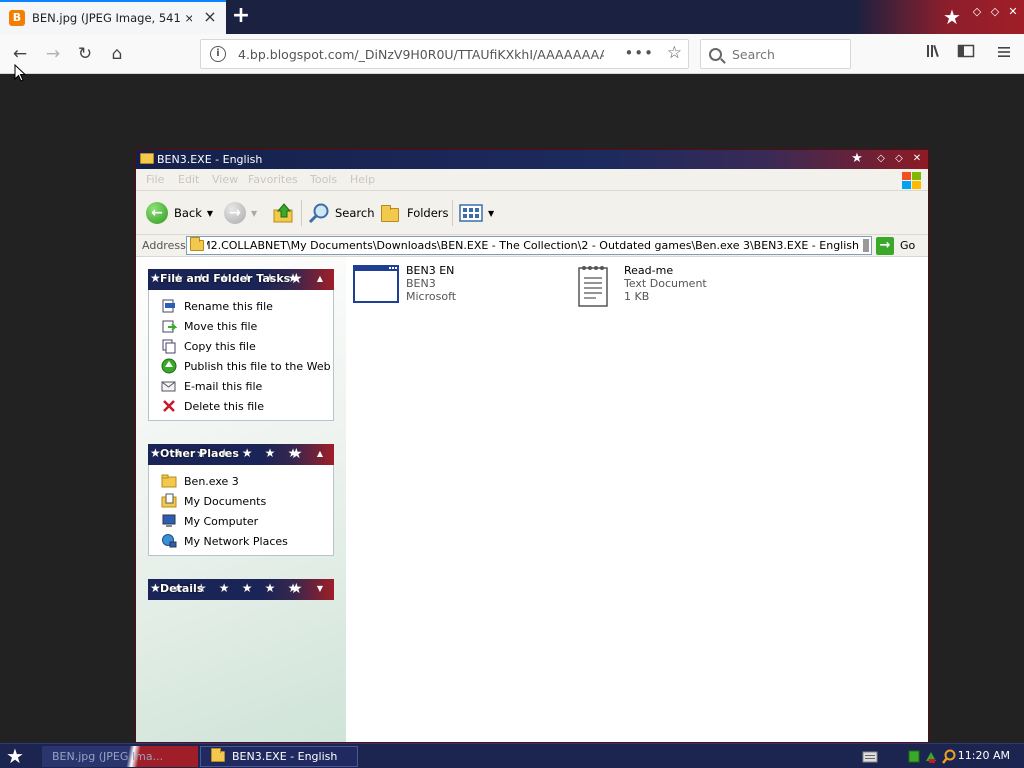  I want to click on back-icon: ←, so click(20, 54).